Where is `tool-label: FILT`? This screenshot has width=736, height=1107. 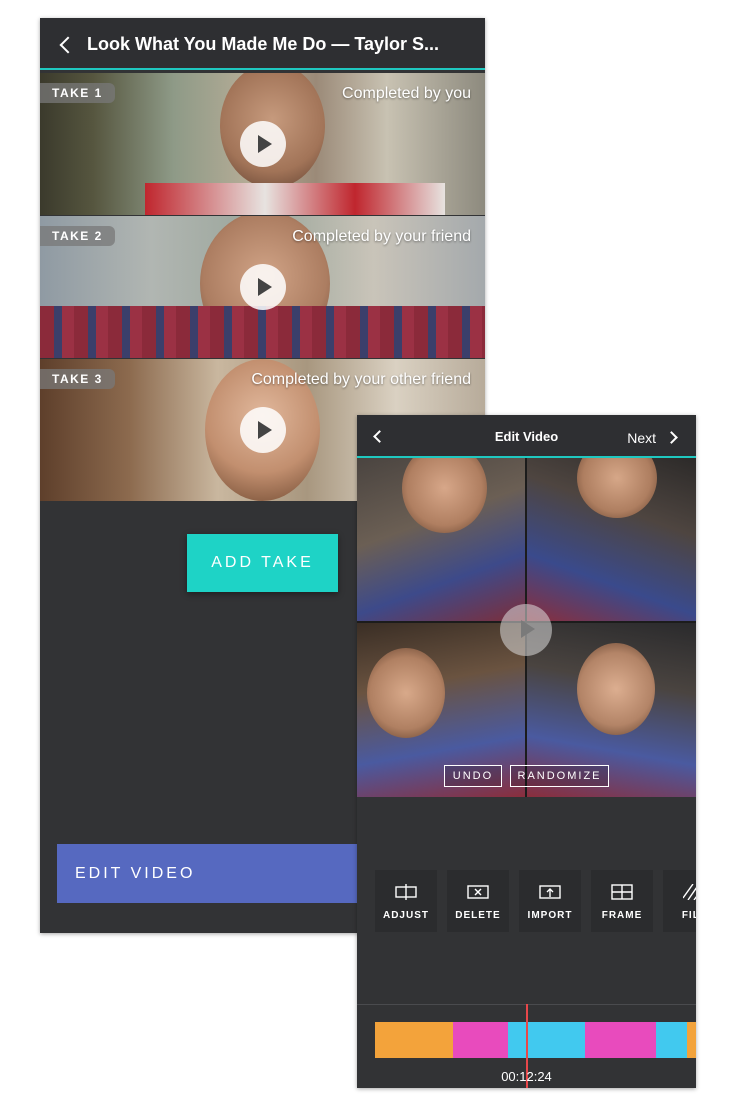
tool-label: FILT is located at coordinates (688, 915).